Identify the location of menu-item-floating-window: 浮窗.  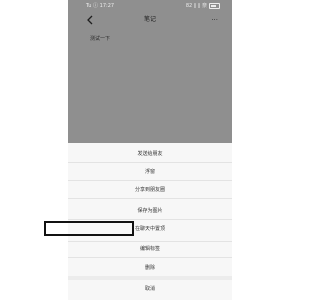
(150, 172).